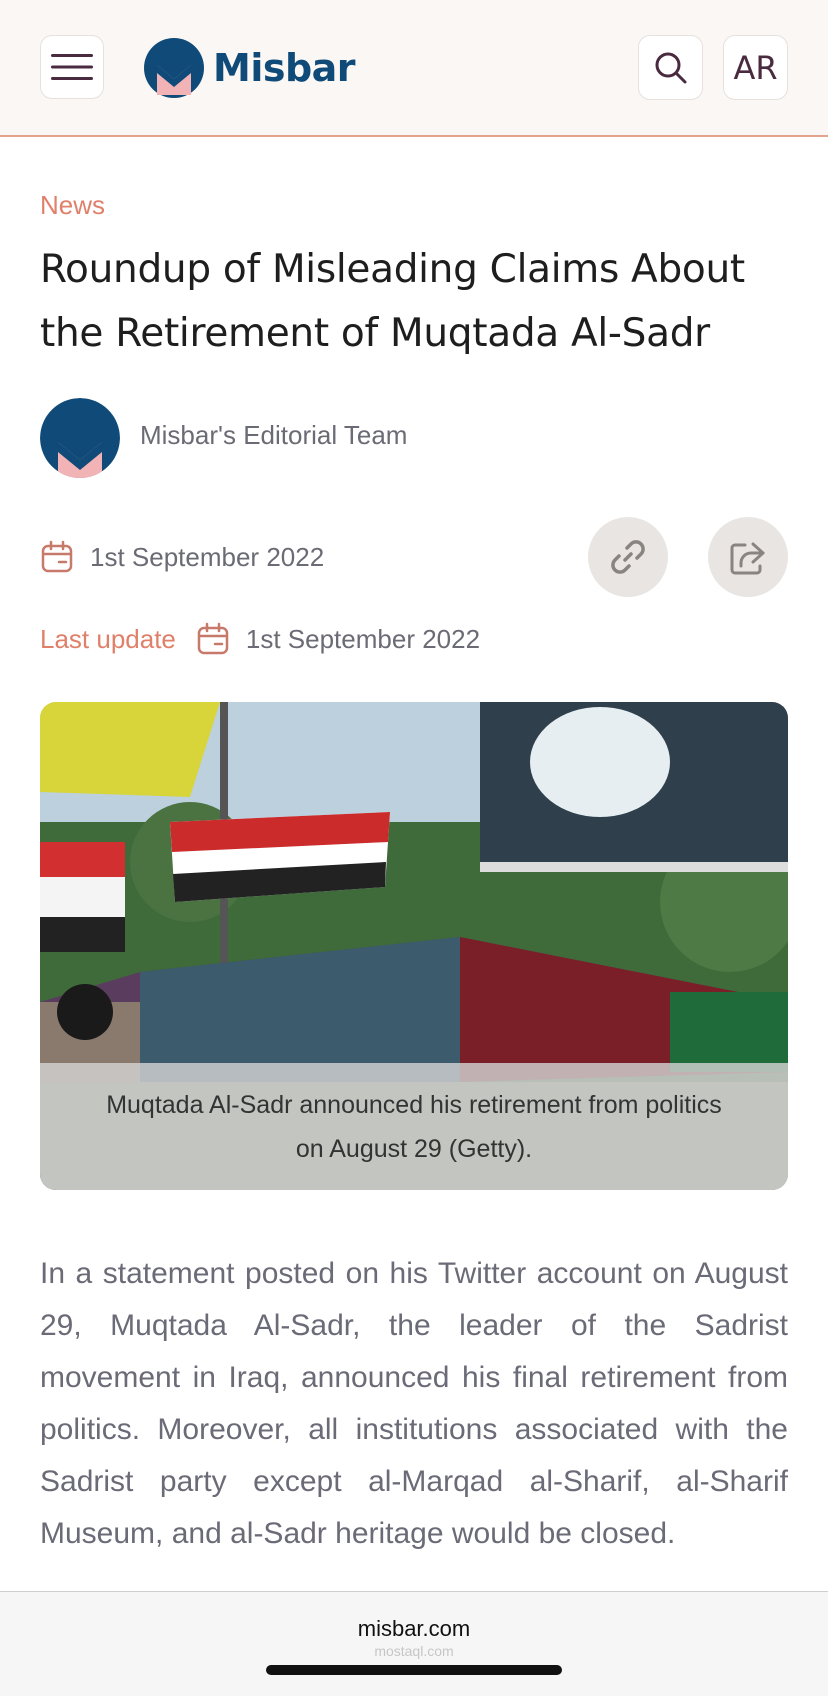 The height and width of the screenshot is (1696, 828). Describe the element at coordinates (414, 68) in the screenshot. I see `site-header: Misbar AR` at that location.